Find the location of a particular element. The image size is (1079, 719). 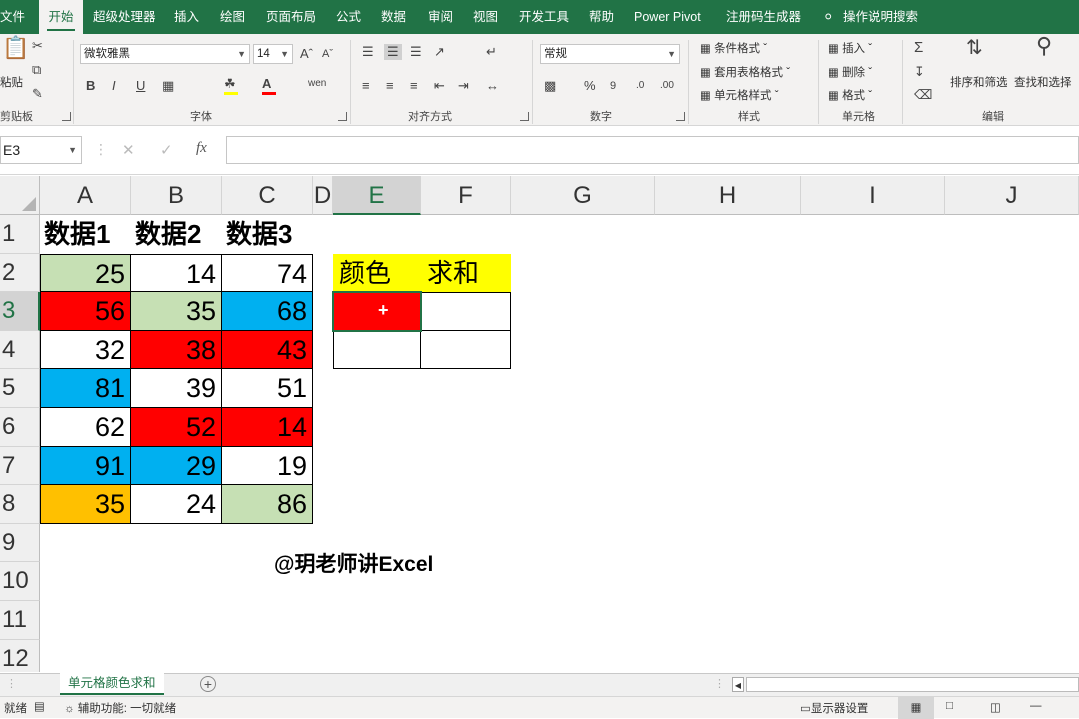

row-header-3: 3 is located at coordinates (20, 311).